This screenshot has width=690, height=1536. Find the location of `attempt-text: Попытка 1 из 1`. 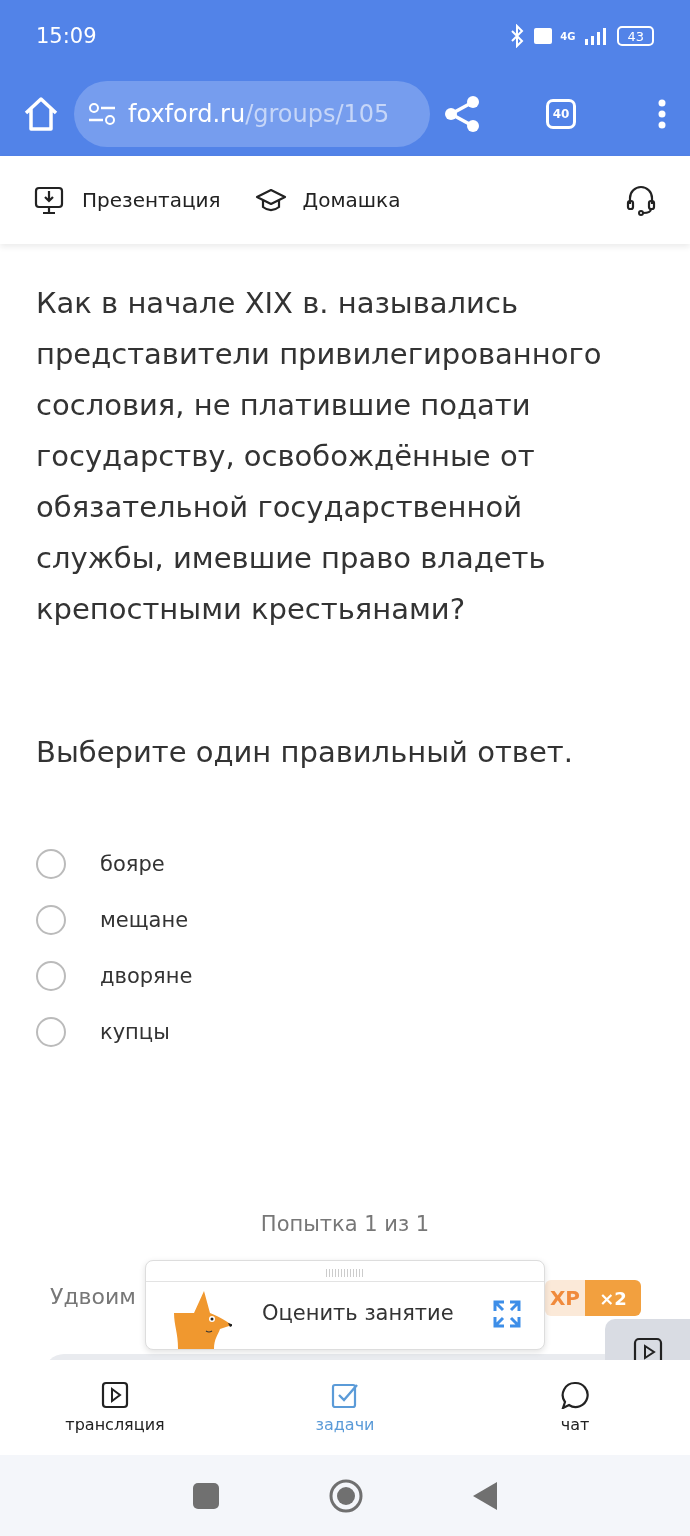

attempt-text: Попытка 1 из 1 is located at coordinates (345, 1224).